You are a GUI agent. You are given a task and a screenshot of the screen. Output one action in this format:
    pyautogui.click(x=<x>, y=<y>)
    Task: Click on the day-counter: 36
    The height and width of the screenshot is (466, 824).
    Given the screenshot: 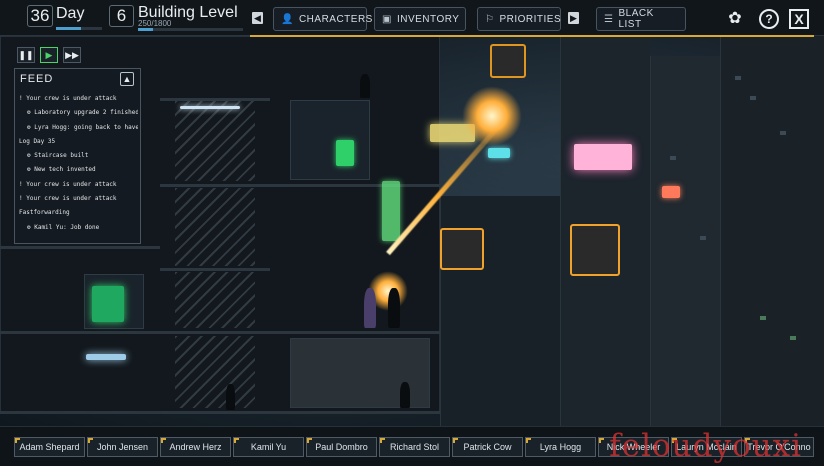 What is the action you would take?
    pyautogui.click(x=40, y=16)
    